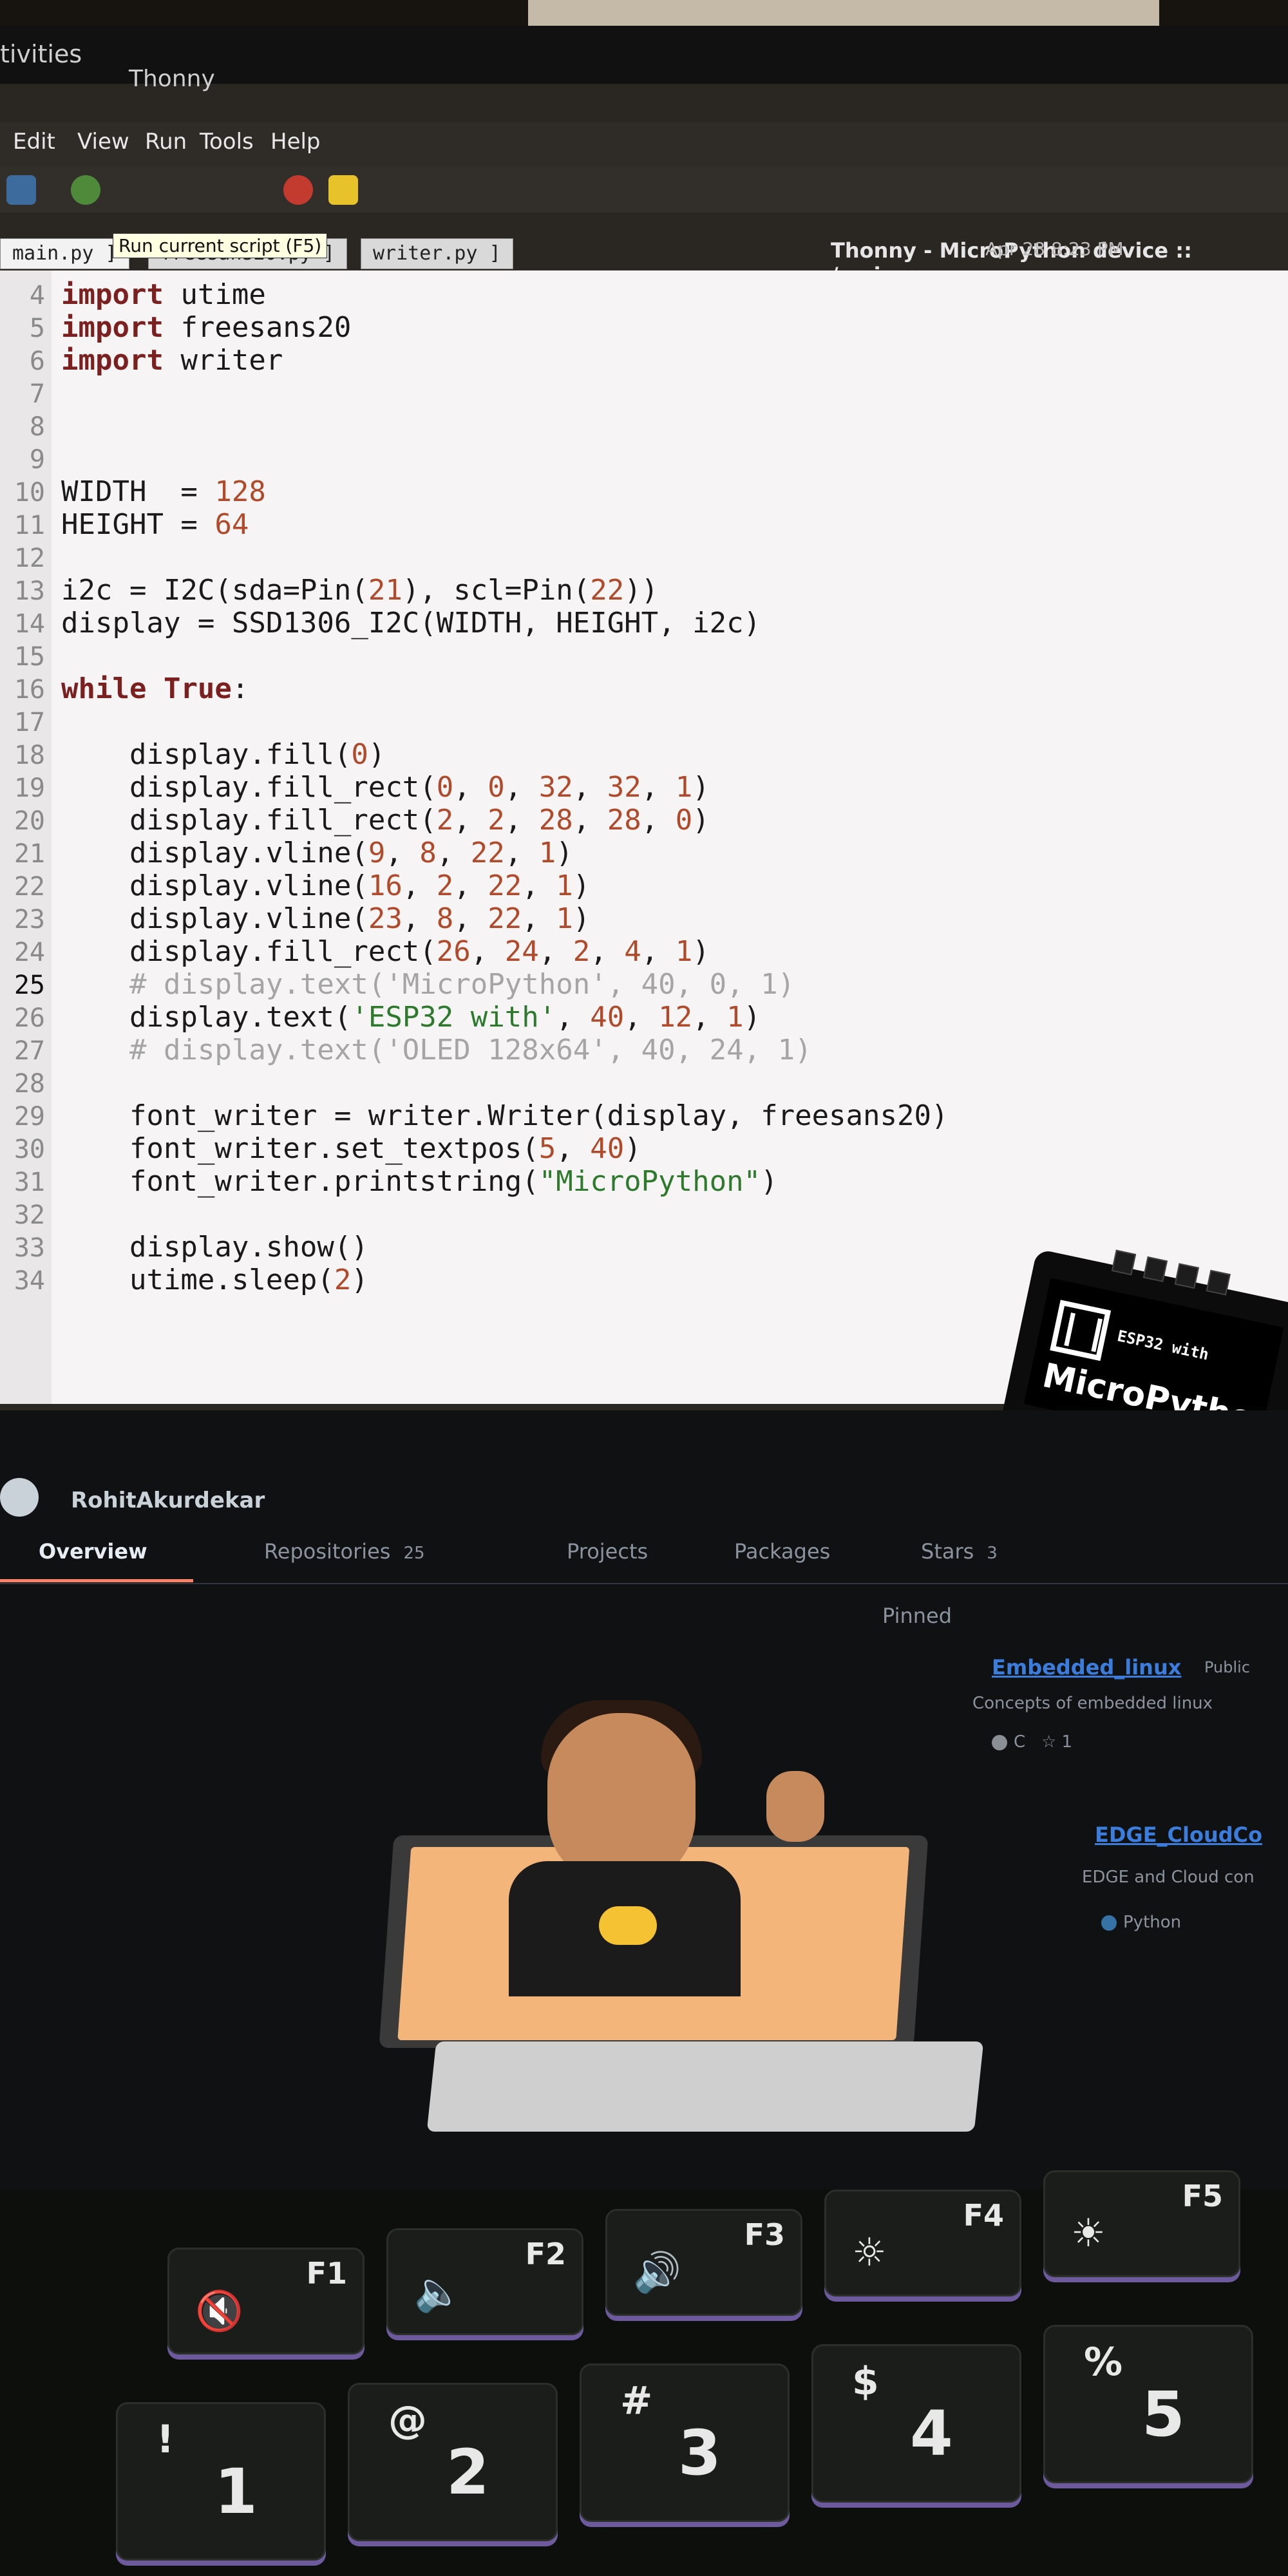 Image resolution: width=1288 pixels, height=2576 pixels. Describe the element at coordinates (30, 821) in the screenshot. I see `line-number: 20` at that location.